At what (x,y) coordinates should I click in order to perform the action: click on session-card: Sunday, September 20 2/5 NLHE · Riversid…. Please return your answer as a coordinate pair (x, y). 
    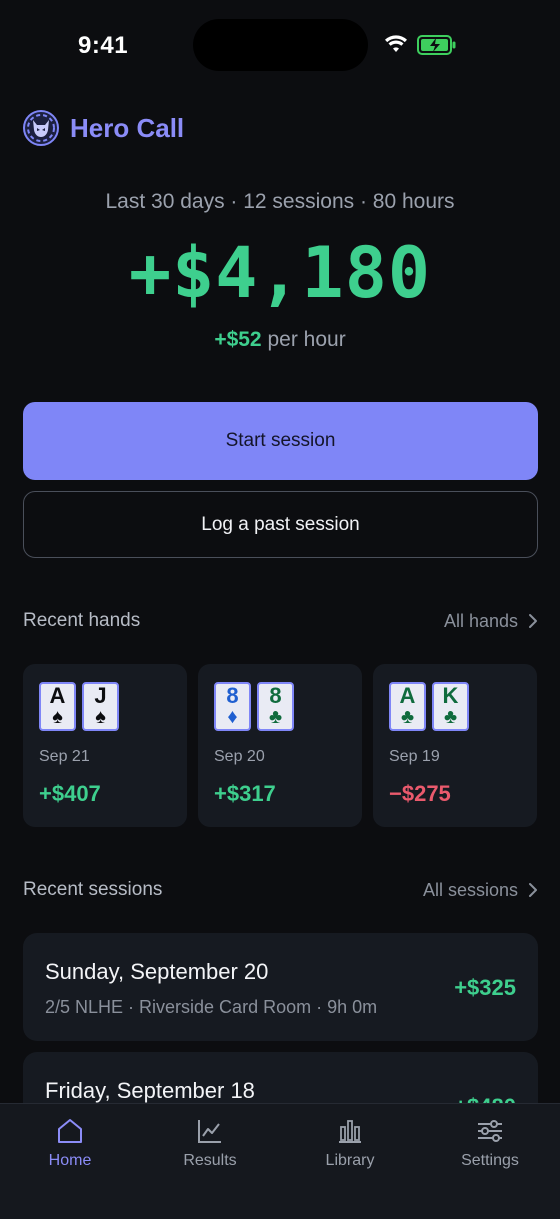
    Looking at the image, I should click on (280, 987).